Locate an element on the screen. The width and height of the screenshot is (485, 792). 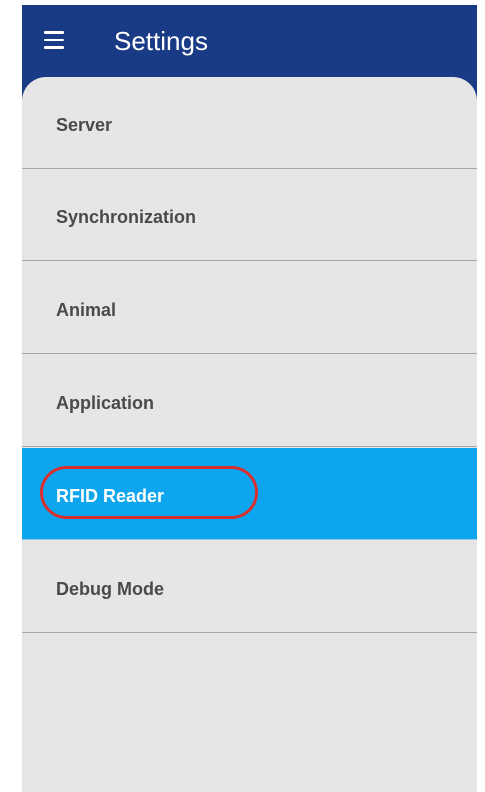
page-title: Settings is located at coordinates (161, 41).